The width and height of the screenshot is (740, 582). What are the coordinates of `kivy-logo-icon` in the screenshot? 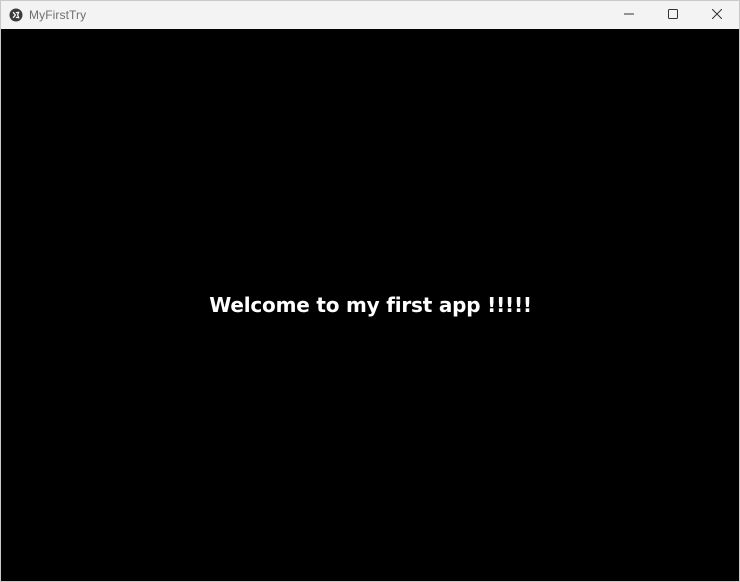 It's located at (16, 15).